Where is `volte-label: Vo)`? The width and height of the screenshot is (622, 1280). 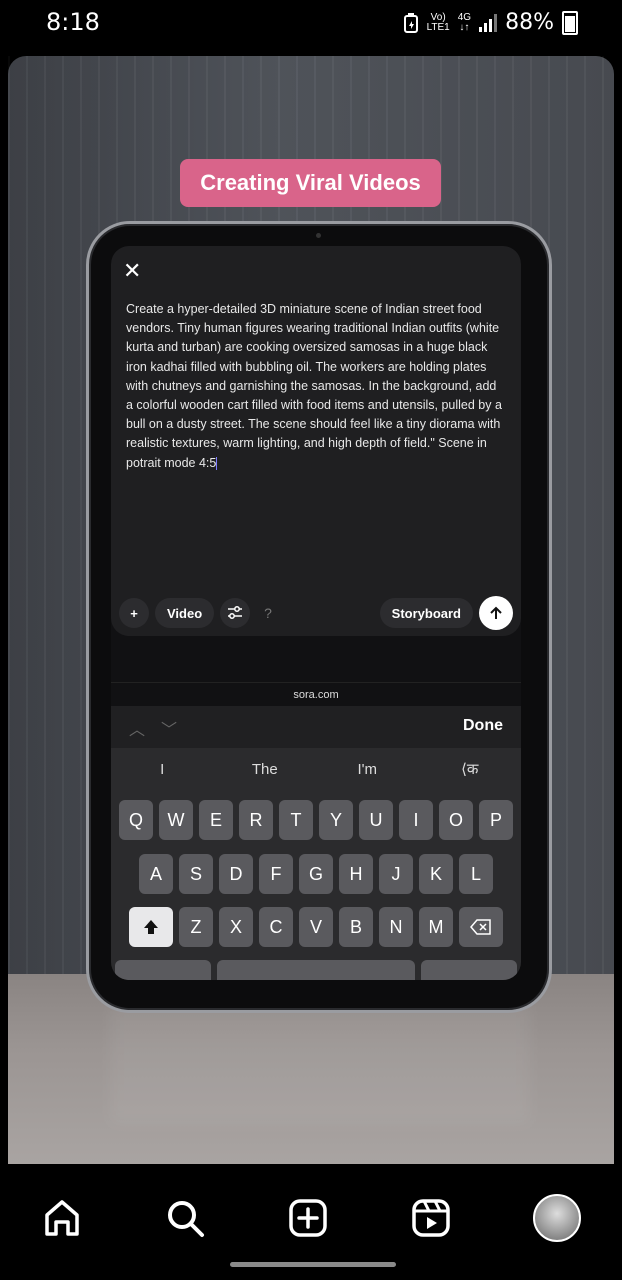
volte-label: Vo) is located at coordinates (438, 17).